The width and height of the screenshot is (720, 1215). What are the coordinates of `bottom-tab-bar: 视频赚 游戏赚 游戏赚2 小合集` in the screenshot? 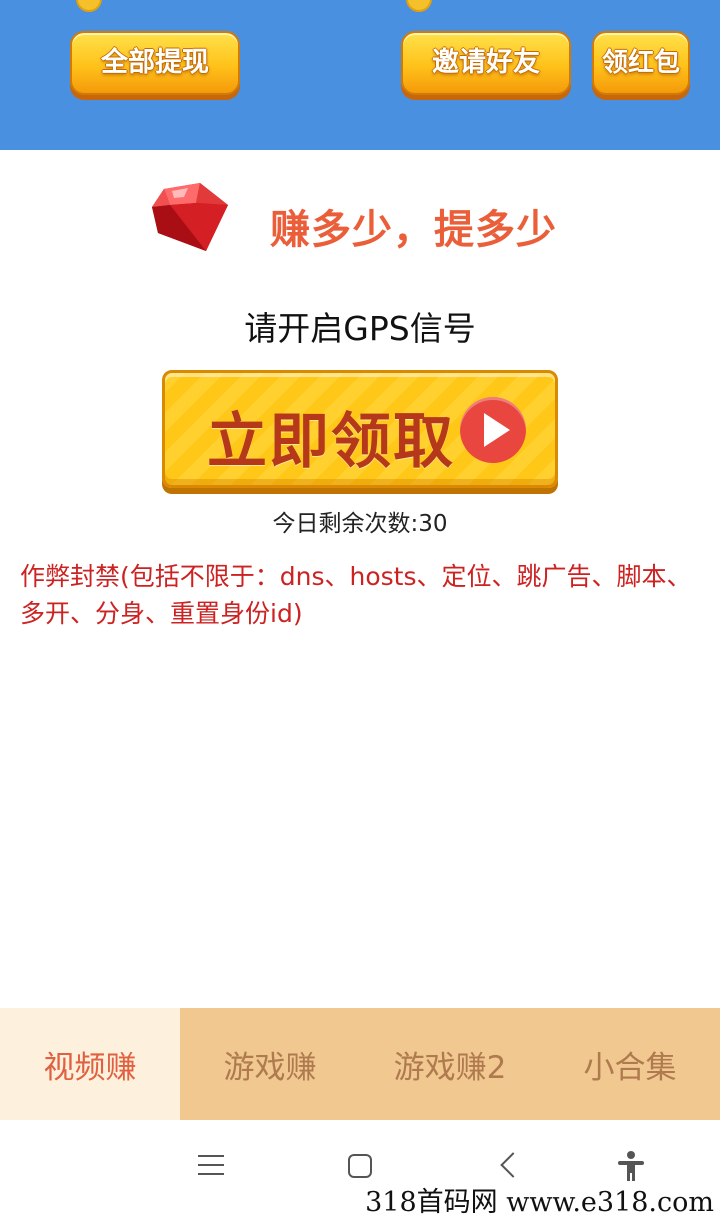 It's located at (360, 1064).